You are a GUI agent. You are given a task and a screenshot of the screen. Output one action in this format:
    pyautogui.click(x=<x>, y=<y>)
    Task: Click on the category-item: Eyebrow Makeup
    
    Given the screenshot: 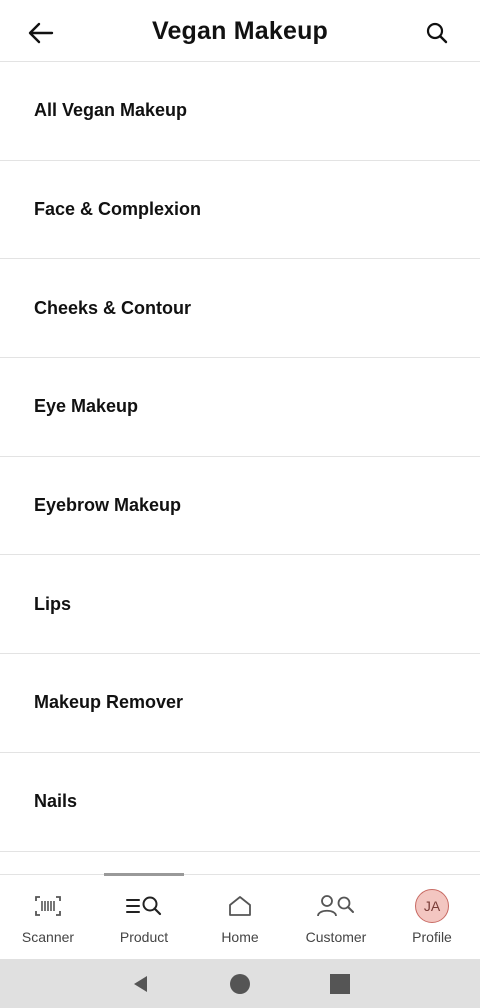 What is the action you would take?
    pyautogui.click(x=240, y=506)
    